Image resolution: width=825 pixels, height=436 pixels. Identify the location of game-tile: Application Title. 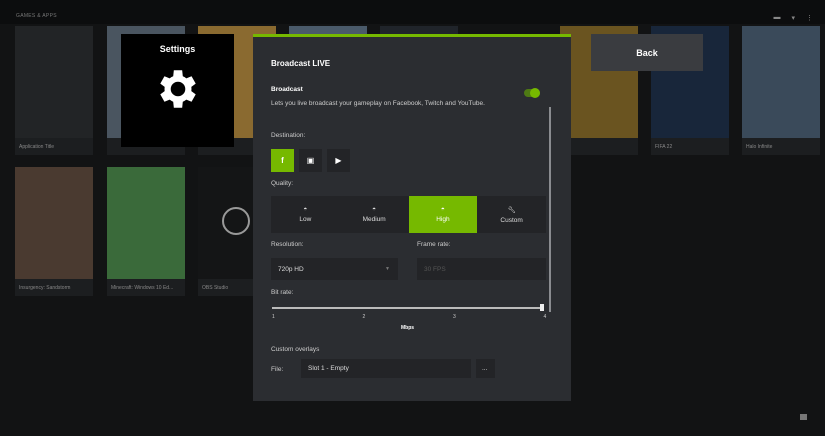
(54, 90).